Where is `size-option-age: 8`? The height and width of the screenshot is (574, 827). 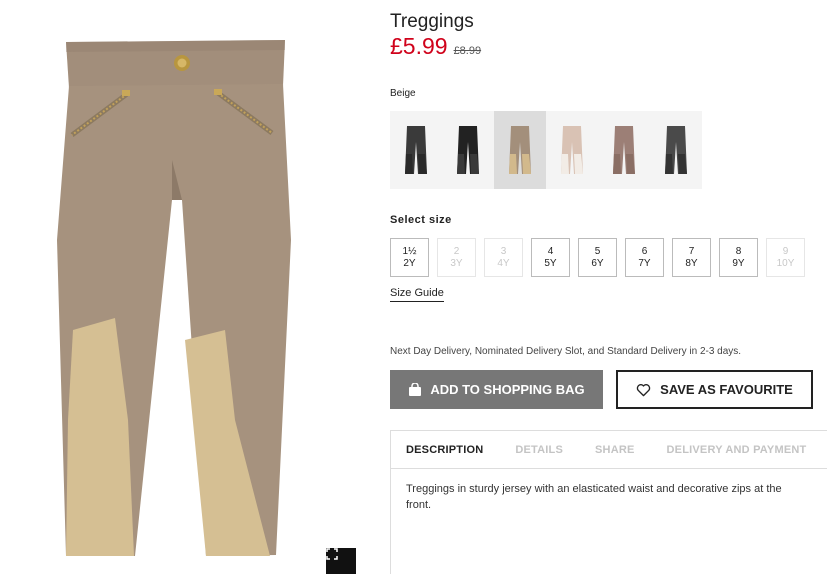 size-option-age: 8 is located at coordinates (738, 251).